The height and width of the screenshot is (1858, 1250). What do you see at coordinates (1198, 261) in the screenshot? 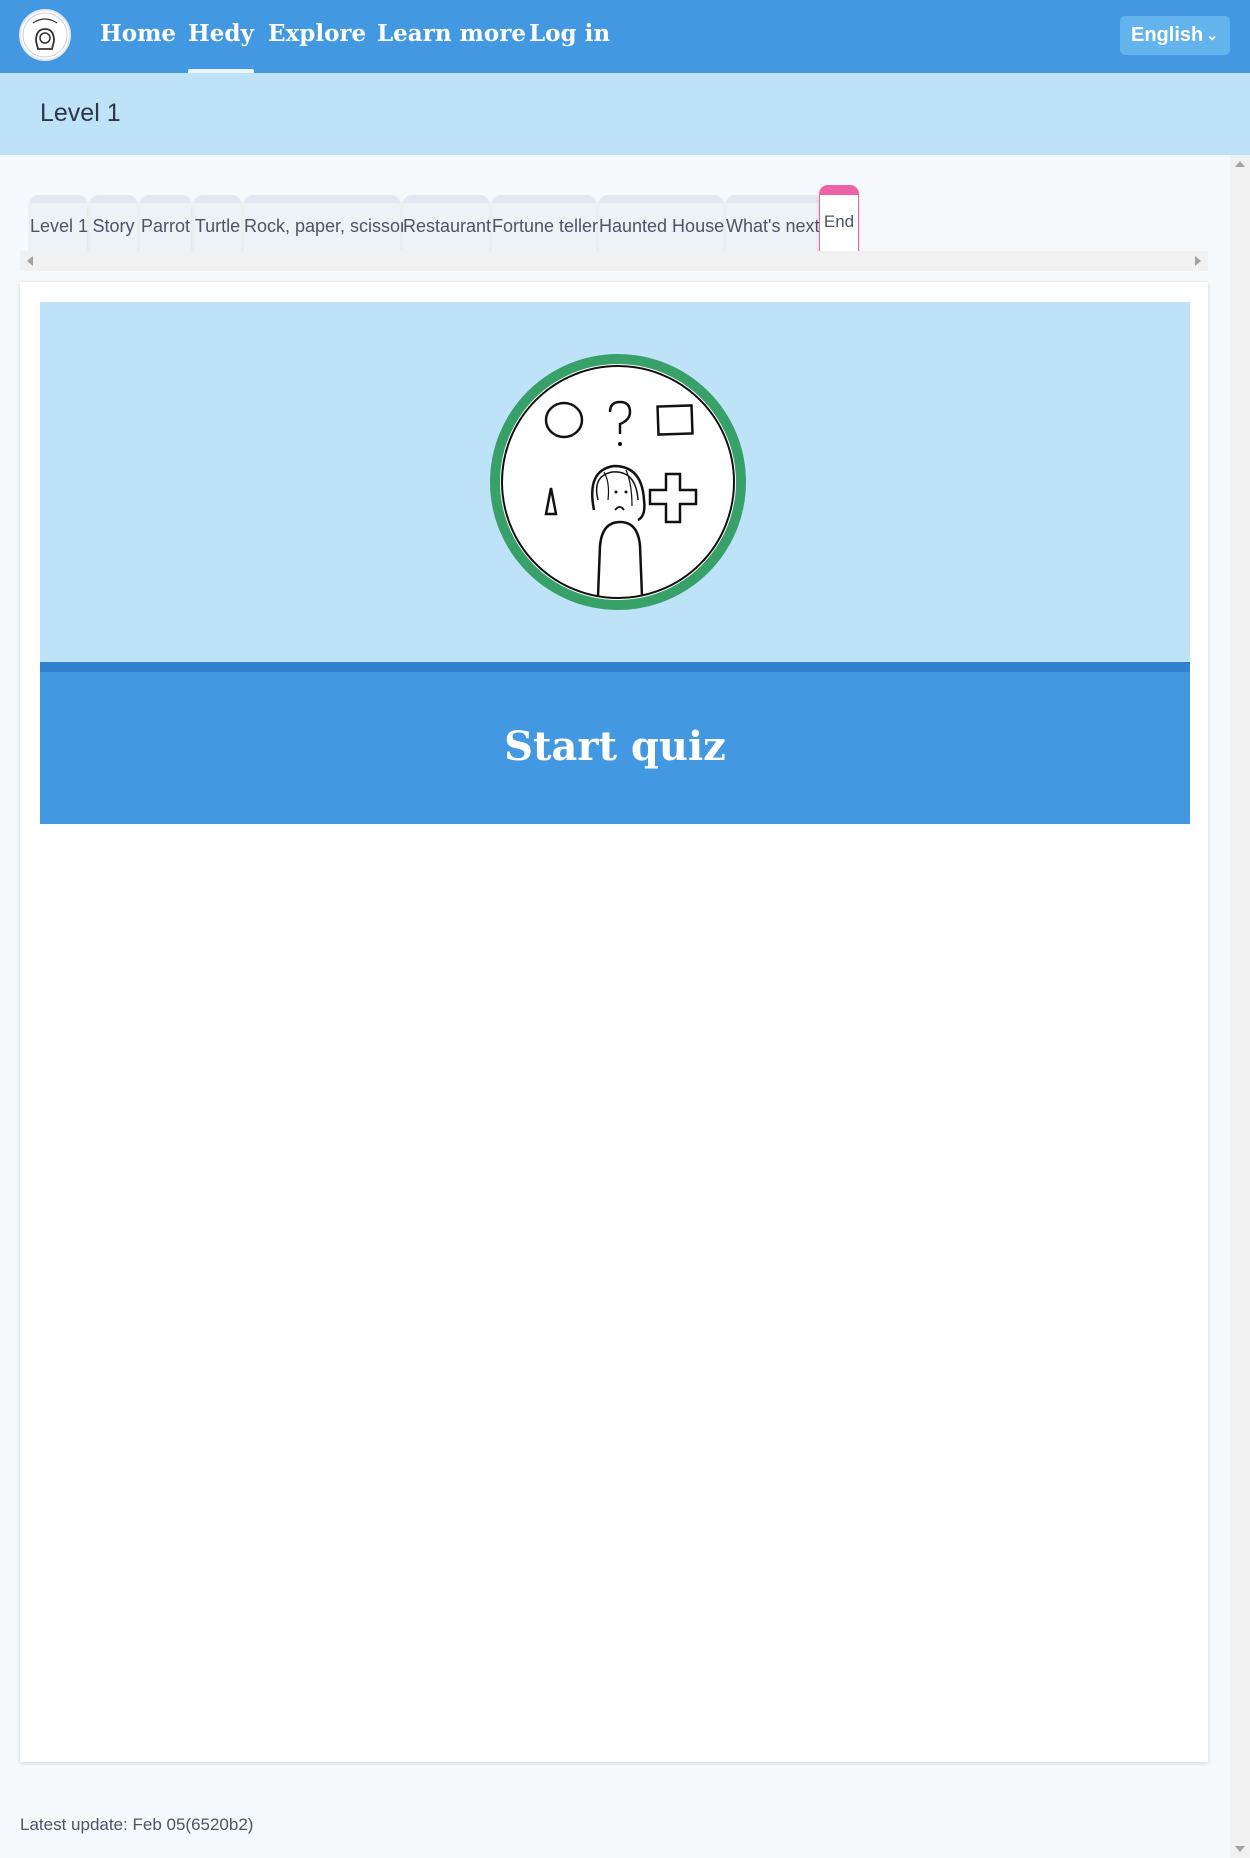
I see `scroll-right-icon` at bounding box center [1198, 261].